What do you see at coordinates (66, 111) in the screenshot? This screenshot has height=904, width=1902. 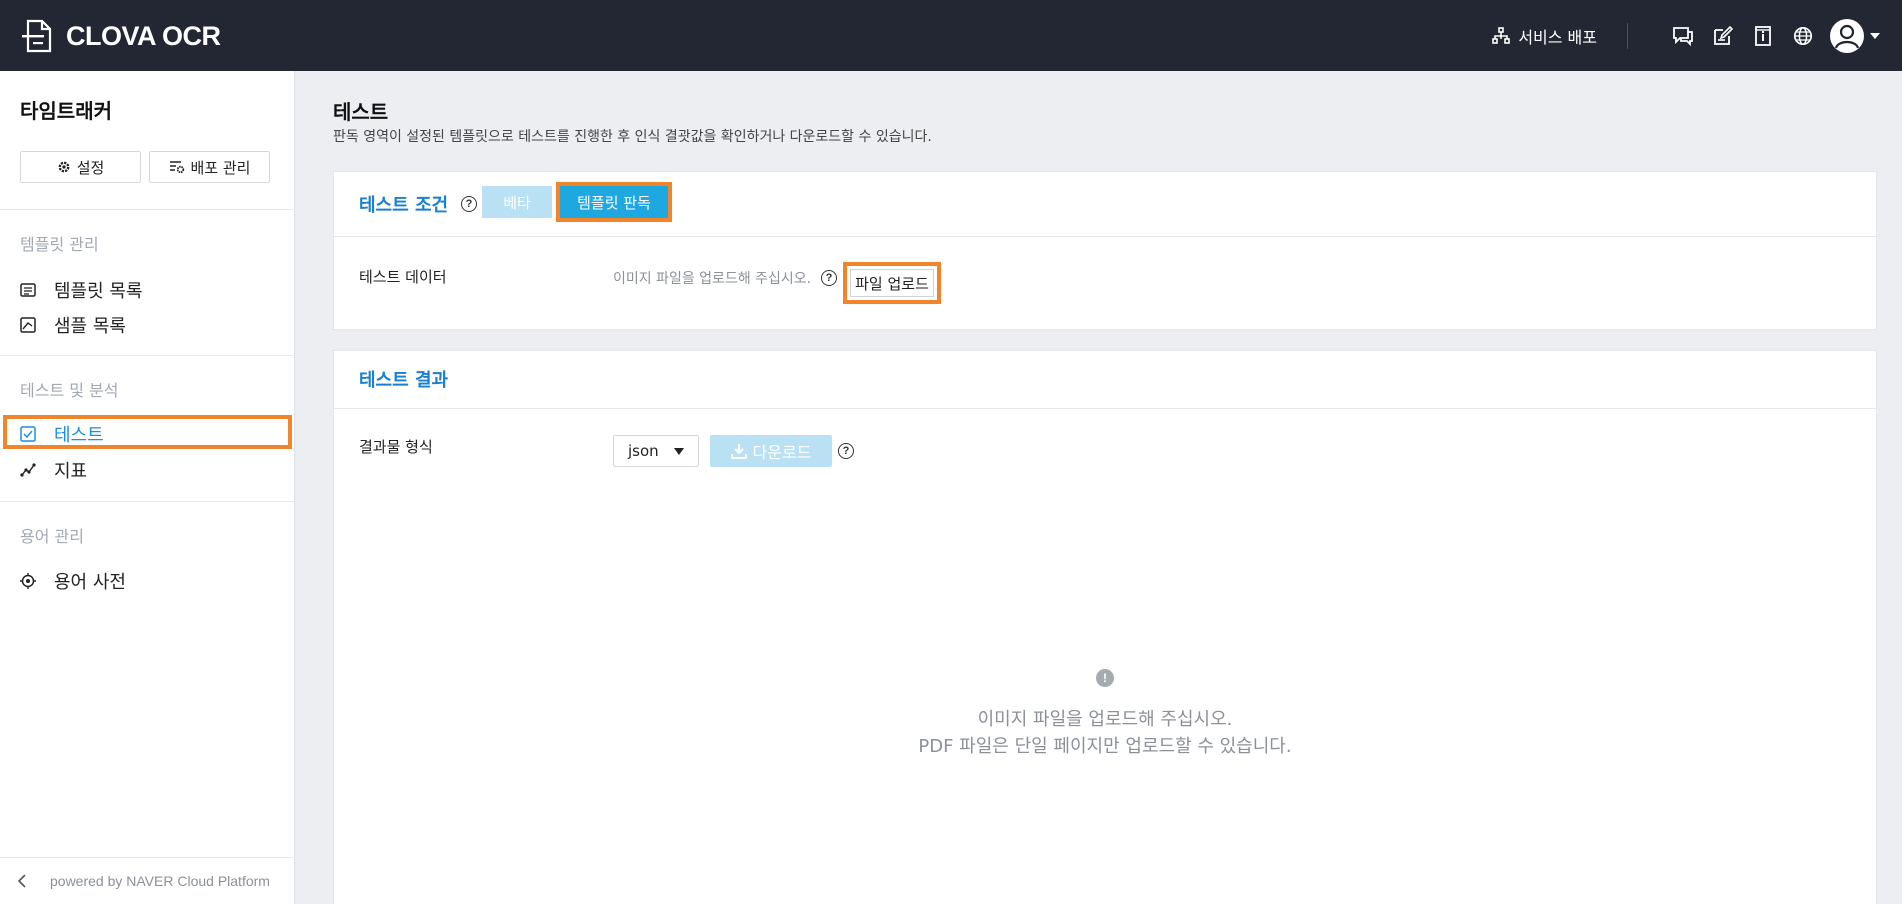 I see `project-title: 타임트래커` at bounding box center [66, 111].